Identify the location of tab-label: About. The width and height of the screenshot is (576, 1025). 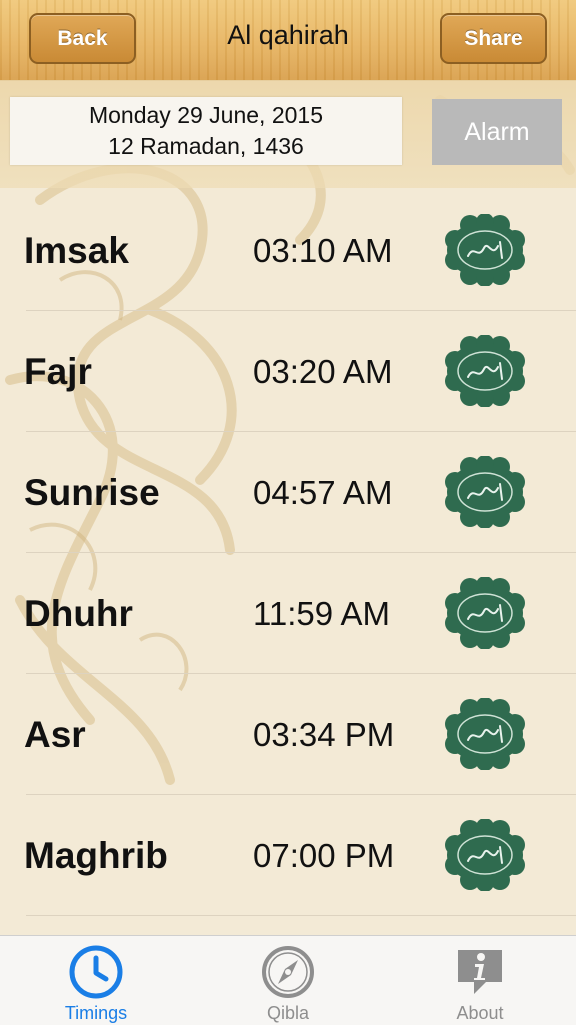
(480, 1013).